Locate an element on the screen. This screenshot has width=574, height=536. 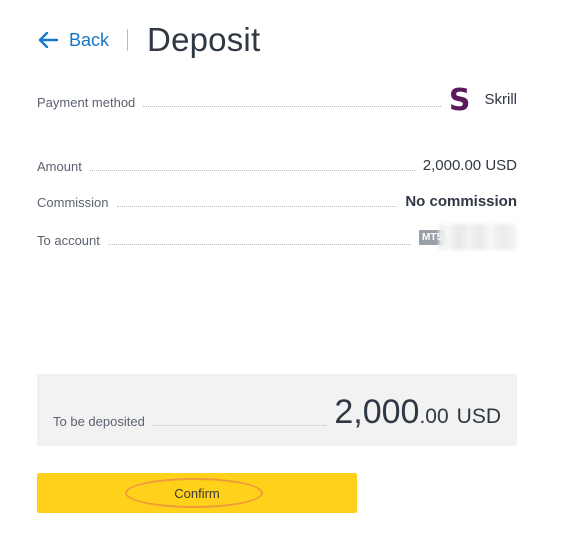
amount-row: Amount 2,000.00 USD is located at coordinates (277, 164).